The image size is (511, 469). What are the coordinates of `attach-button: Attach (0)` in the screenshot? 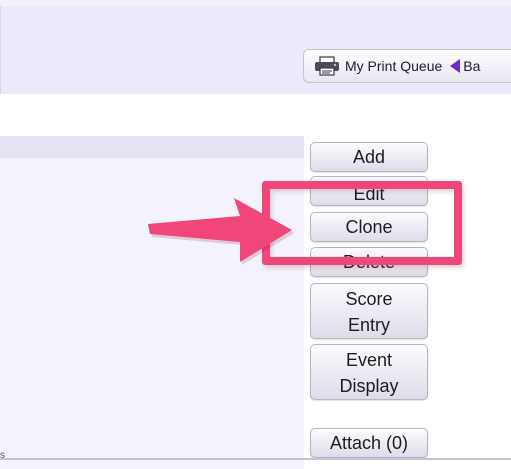 It's located at (369, 443).